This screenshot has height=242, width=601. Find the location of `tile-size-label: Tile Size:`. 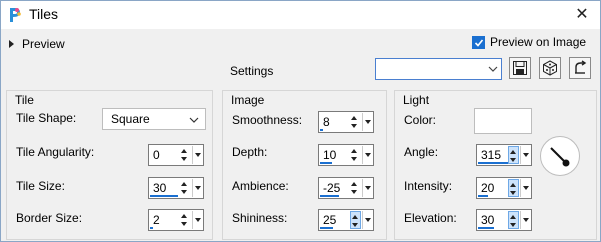

tile-size-label: Tile Size: is located at coordinates (40, 186).